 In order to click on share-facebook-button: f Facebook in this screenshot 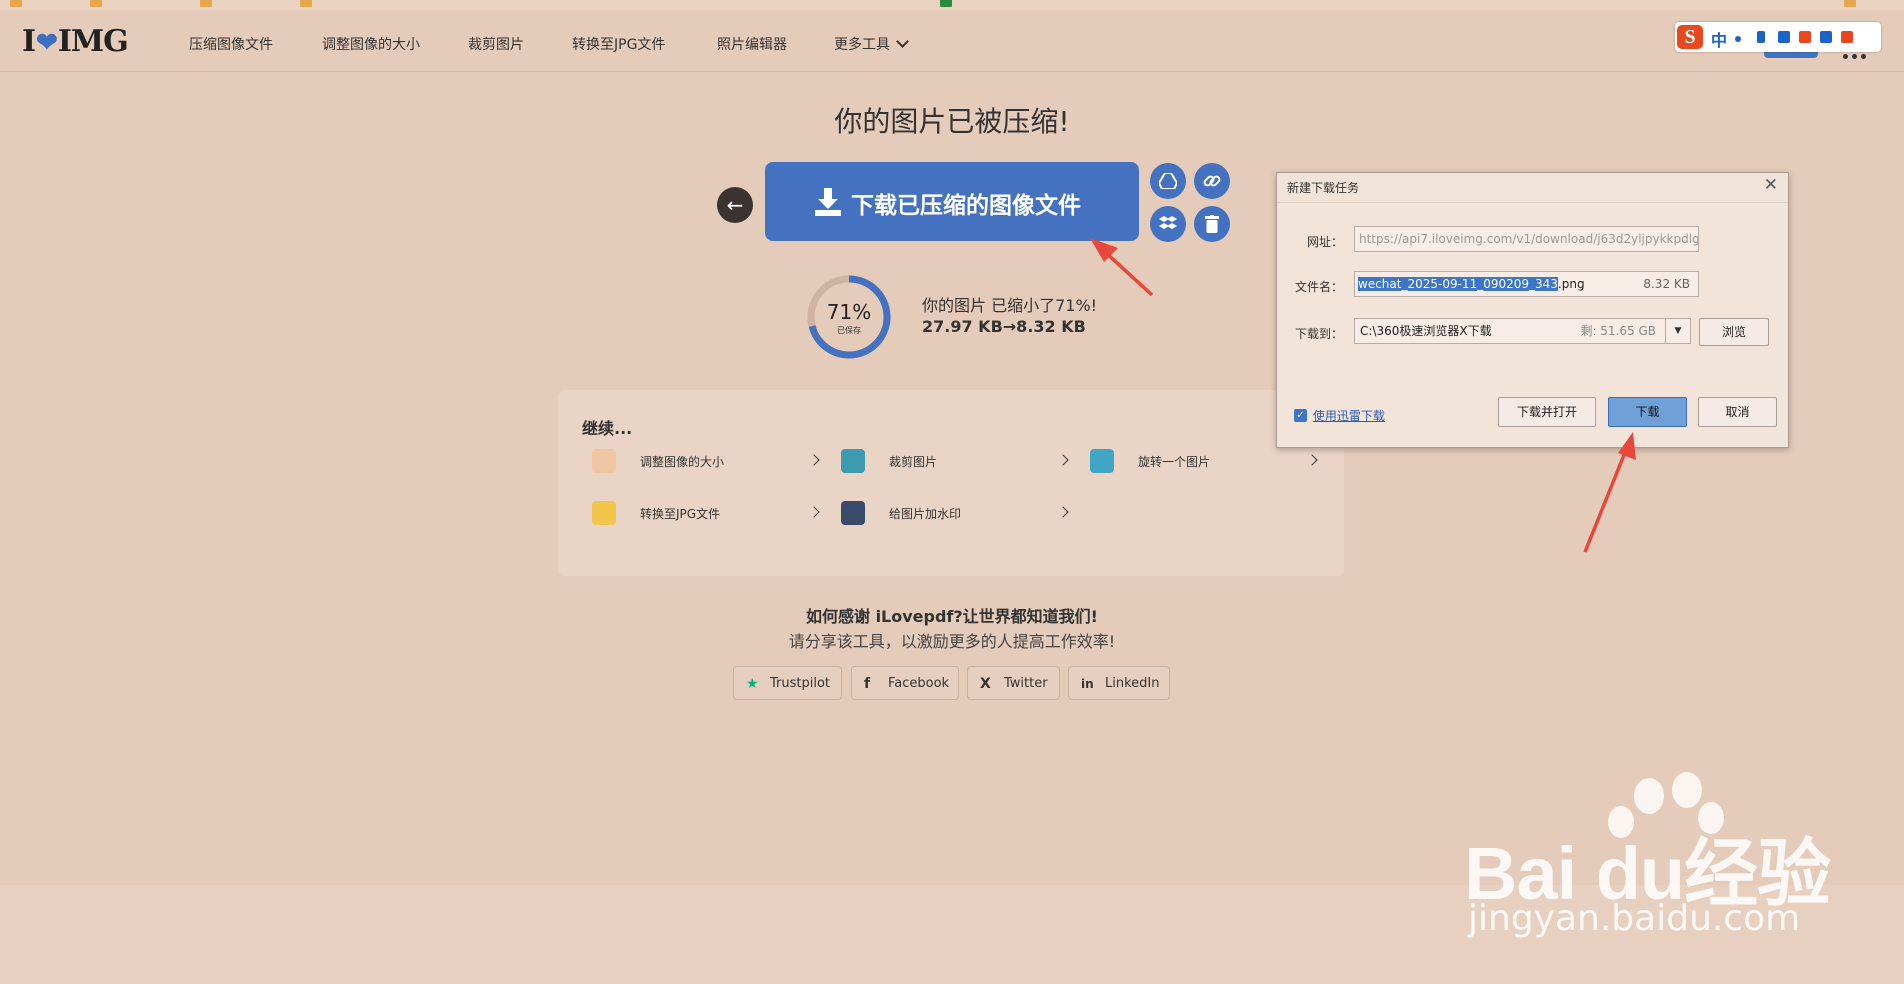, I will do `click(905, 683)`.